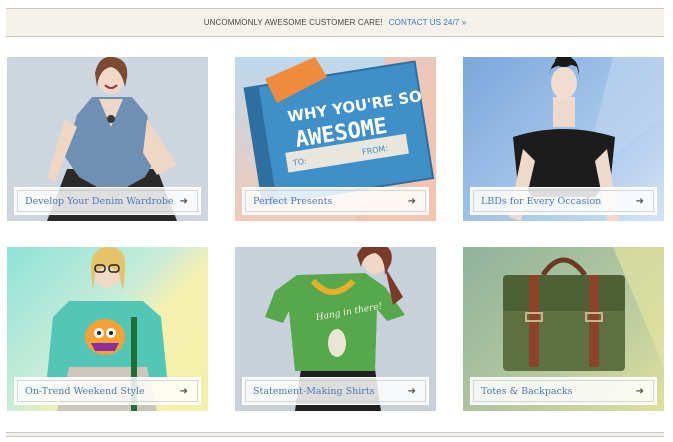  Describe the element at coordinates (563, 139) in the screenshot. I see `category-tile-lbd: LBDs for Every Occasion ➜` at that location.